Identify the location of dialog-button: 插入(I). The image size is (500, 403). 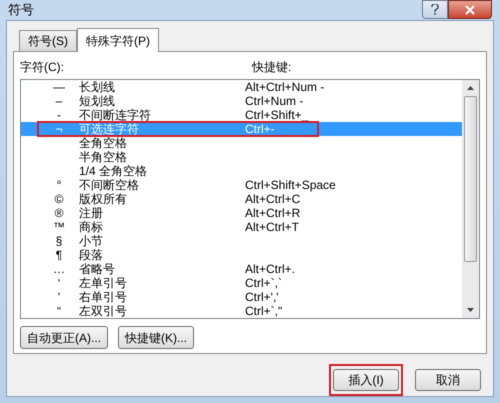
(366, 380).